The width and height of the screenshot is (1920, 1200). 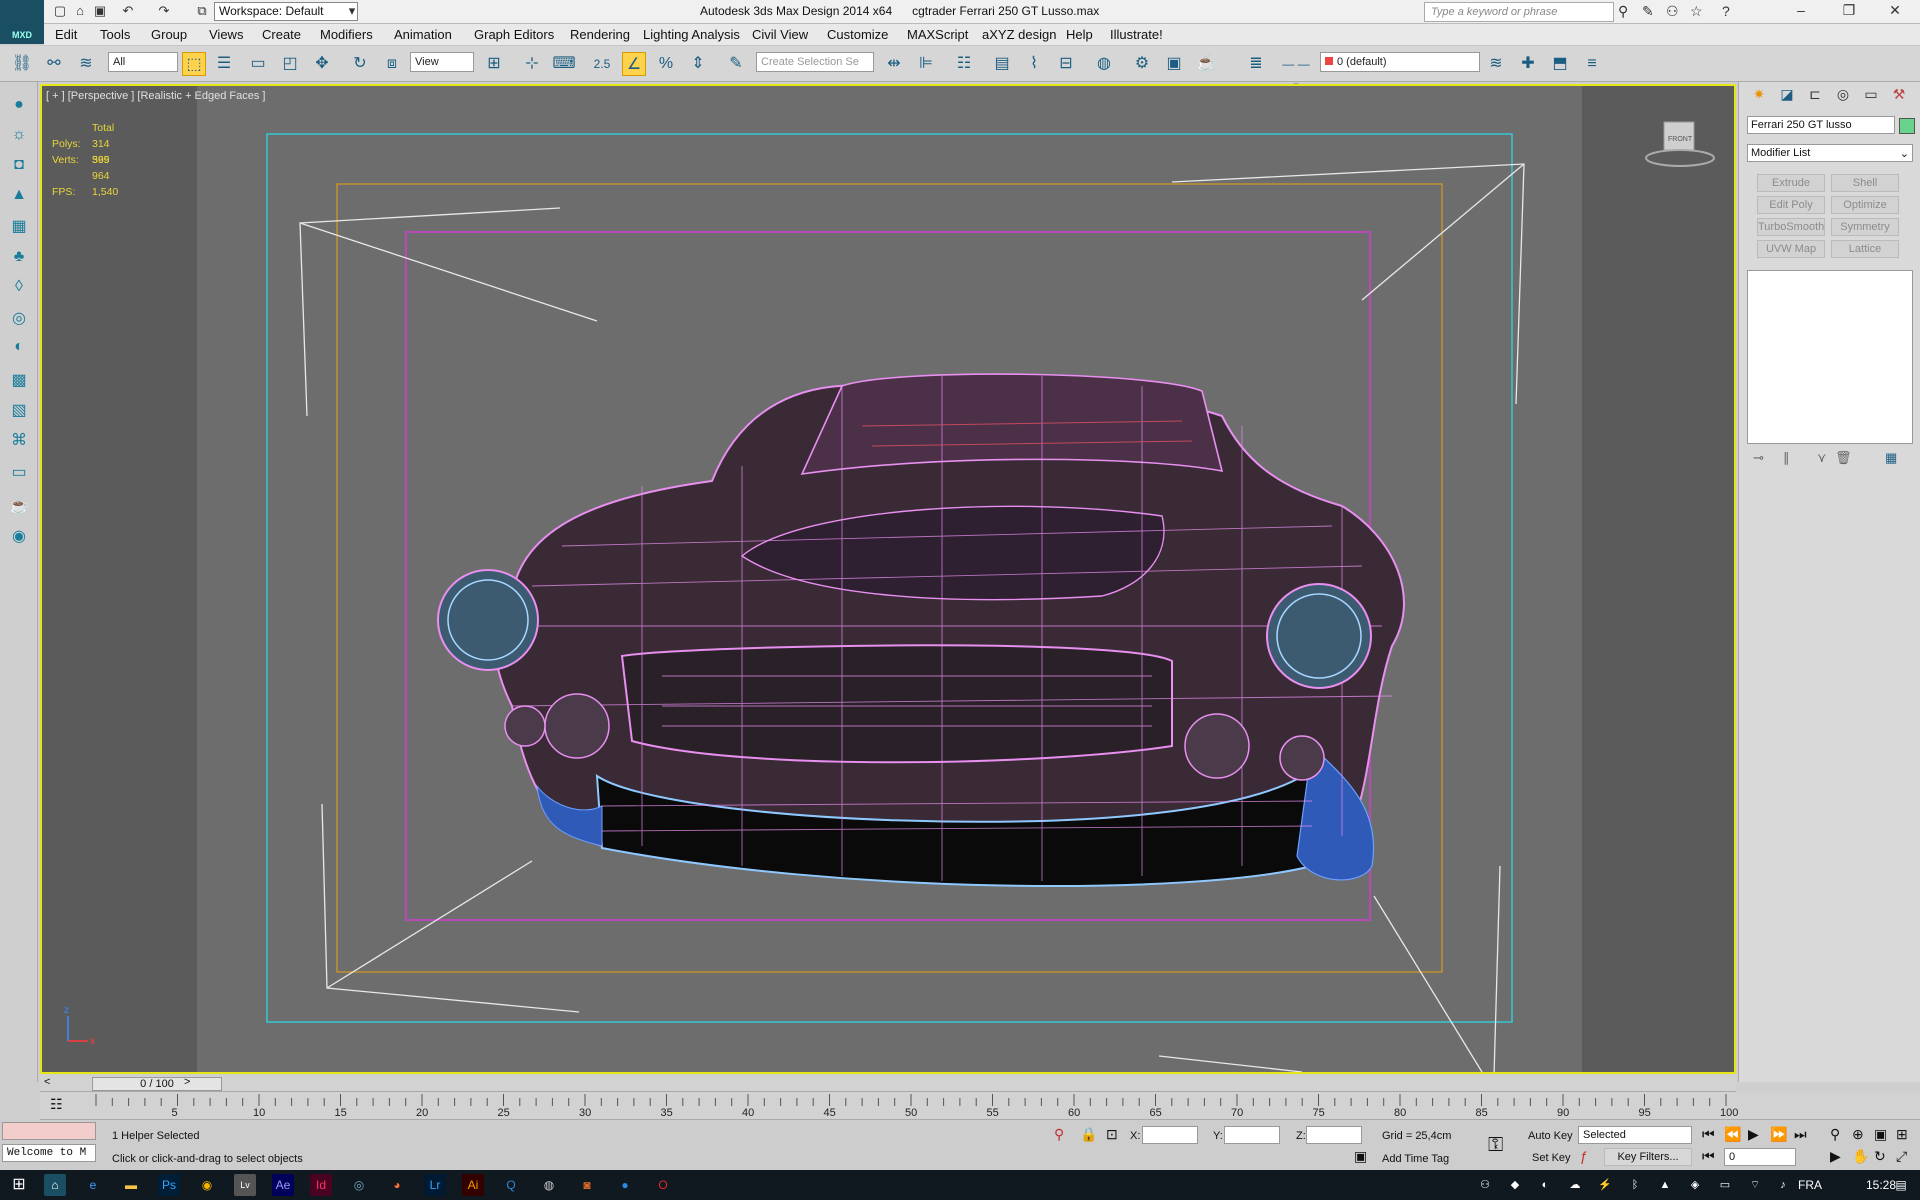 I want to click on tray-people-icon: ⚇, so click(x=1485, y=1185).